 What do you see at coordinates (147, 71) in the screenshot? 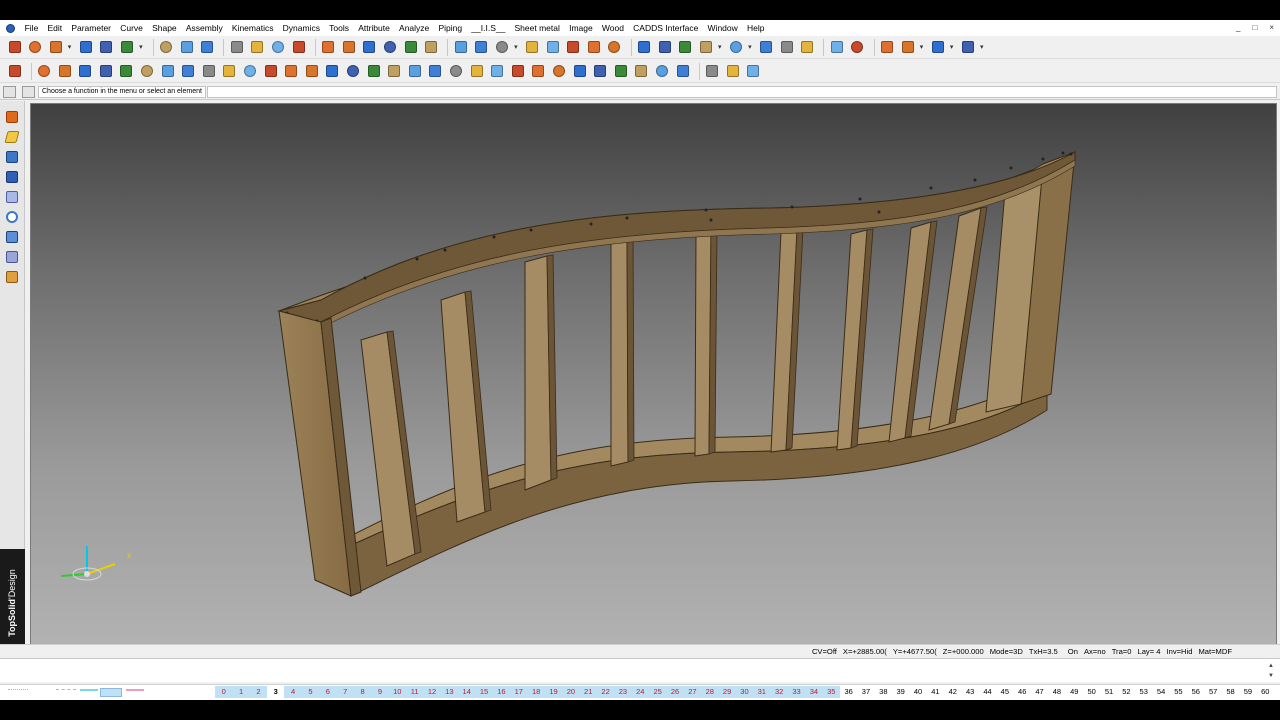
I see `panel-icon` at bounding box center [147, 71].